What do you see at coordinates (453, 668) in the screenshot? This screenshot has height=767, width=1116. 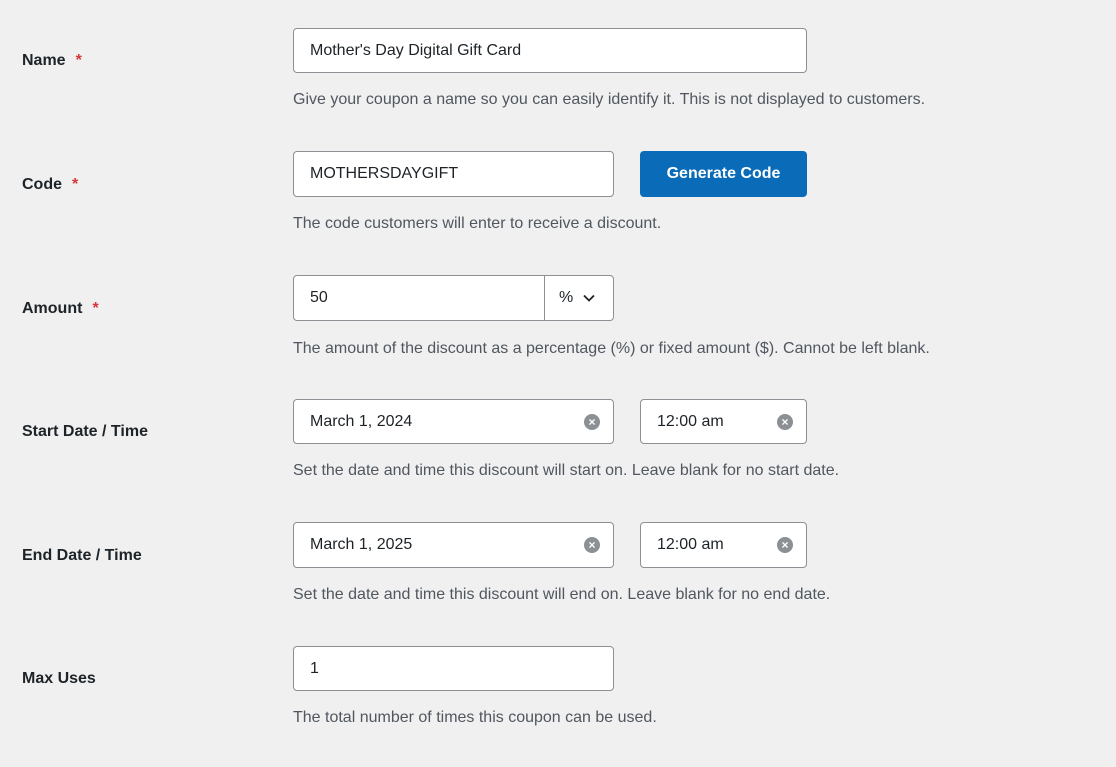 I see `max-uses-input: 1` at bounding box center [453, 668].